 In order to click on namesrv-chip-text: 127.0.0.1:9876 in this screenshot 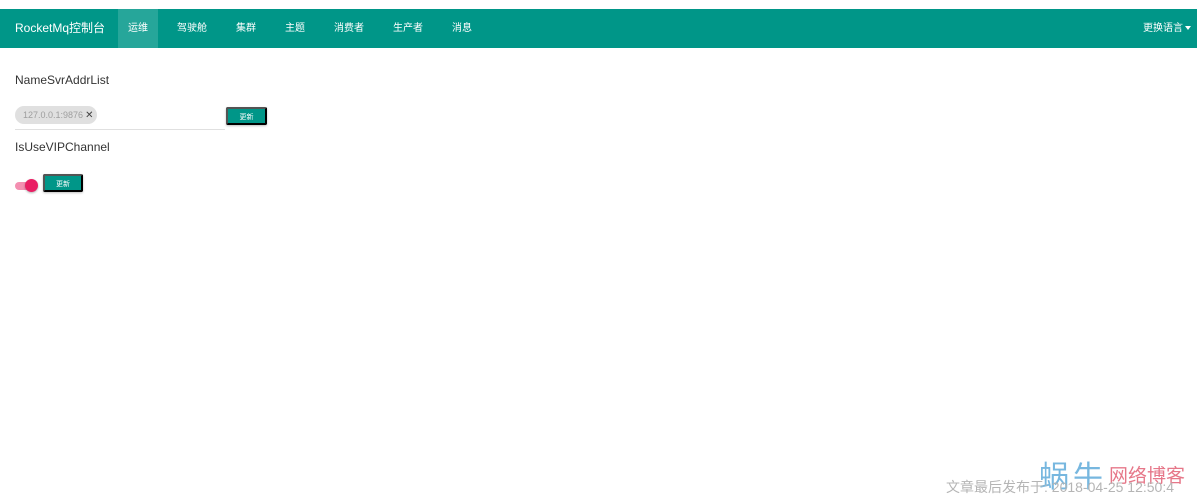, I will do `click(53, 115)`.